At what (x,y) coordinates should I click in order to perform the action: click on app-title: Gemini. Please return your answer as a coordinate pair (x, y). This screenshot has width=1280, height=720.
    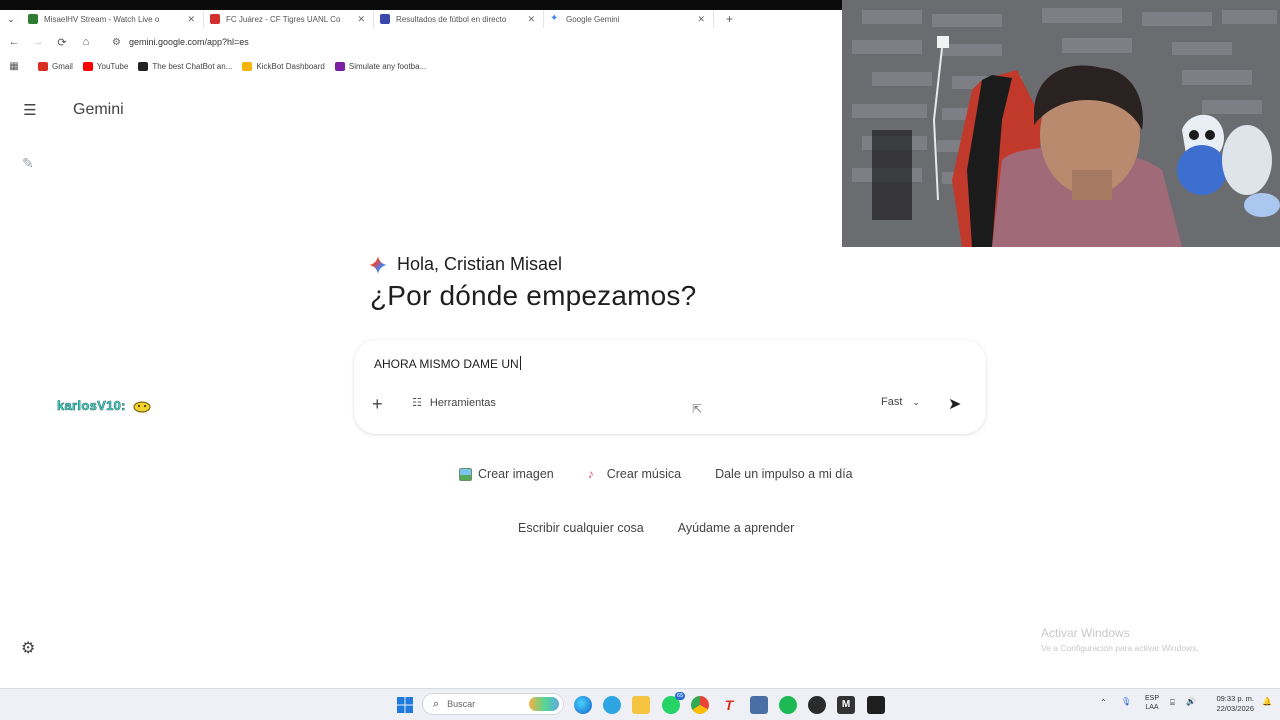
    Looking at the image, I should click on (98, 109).